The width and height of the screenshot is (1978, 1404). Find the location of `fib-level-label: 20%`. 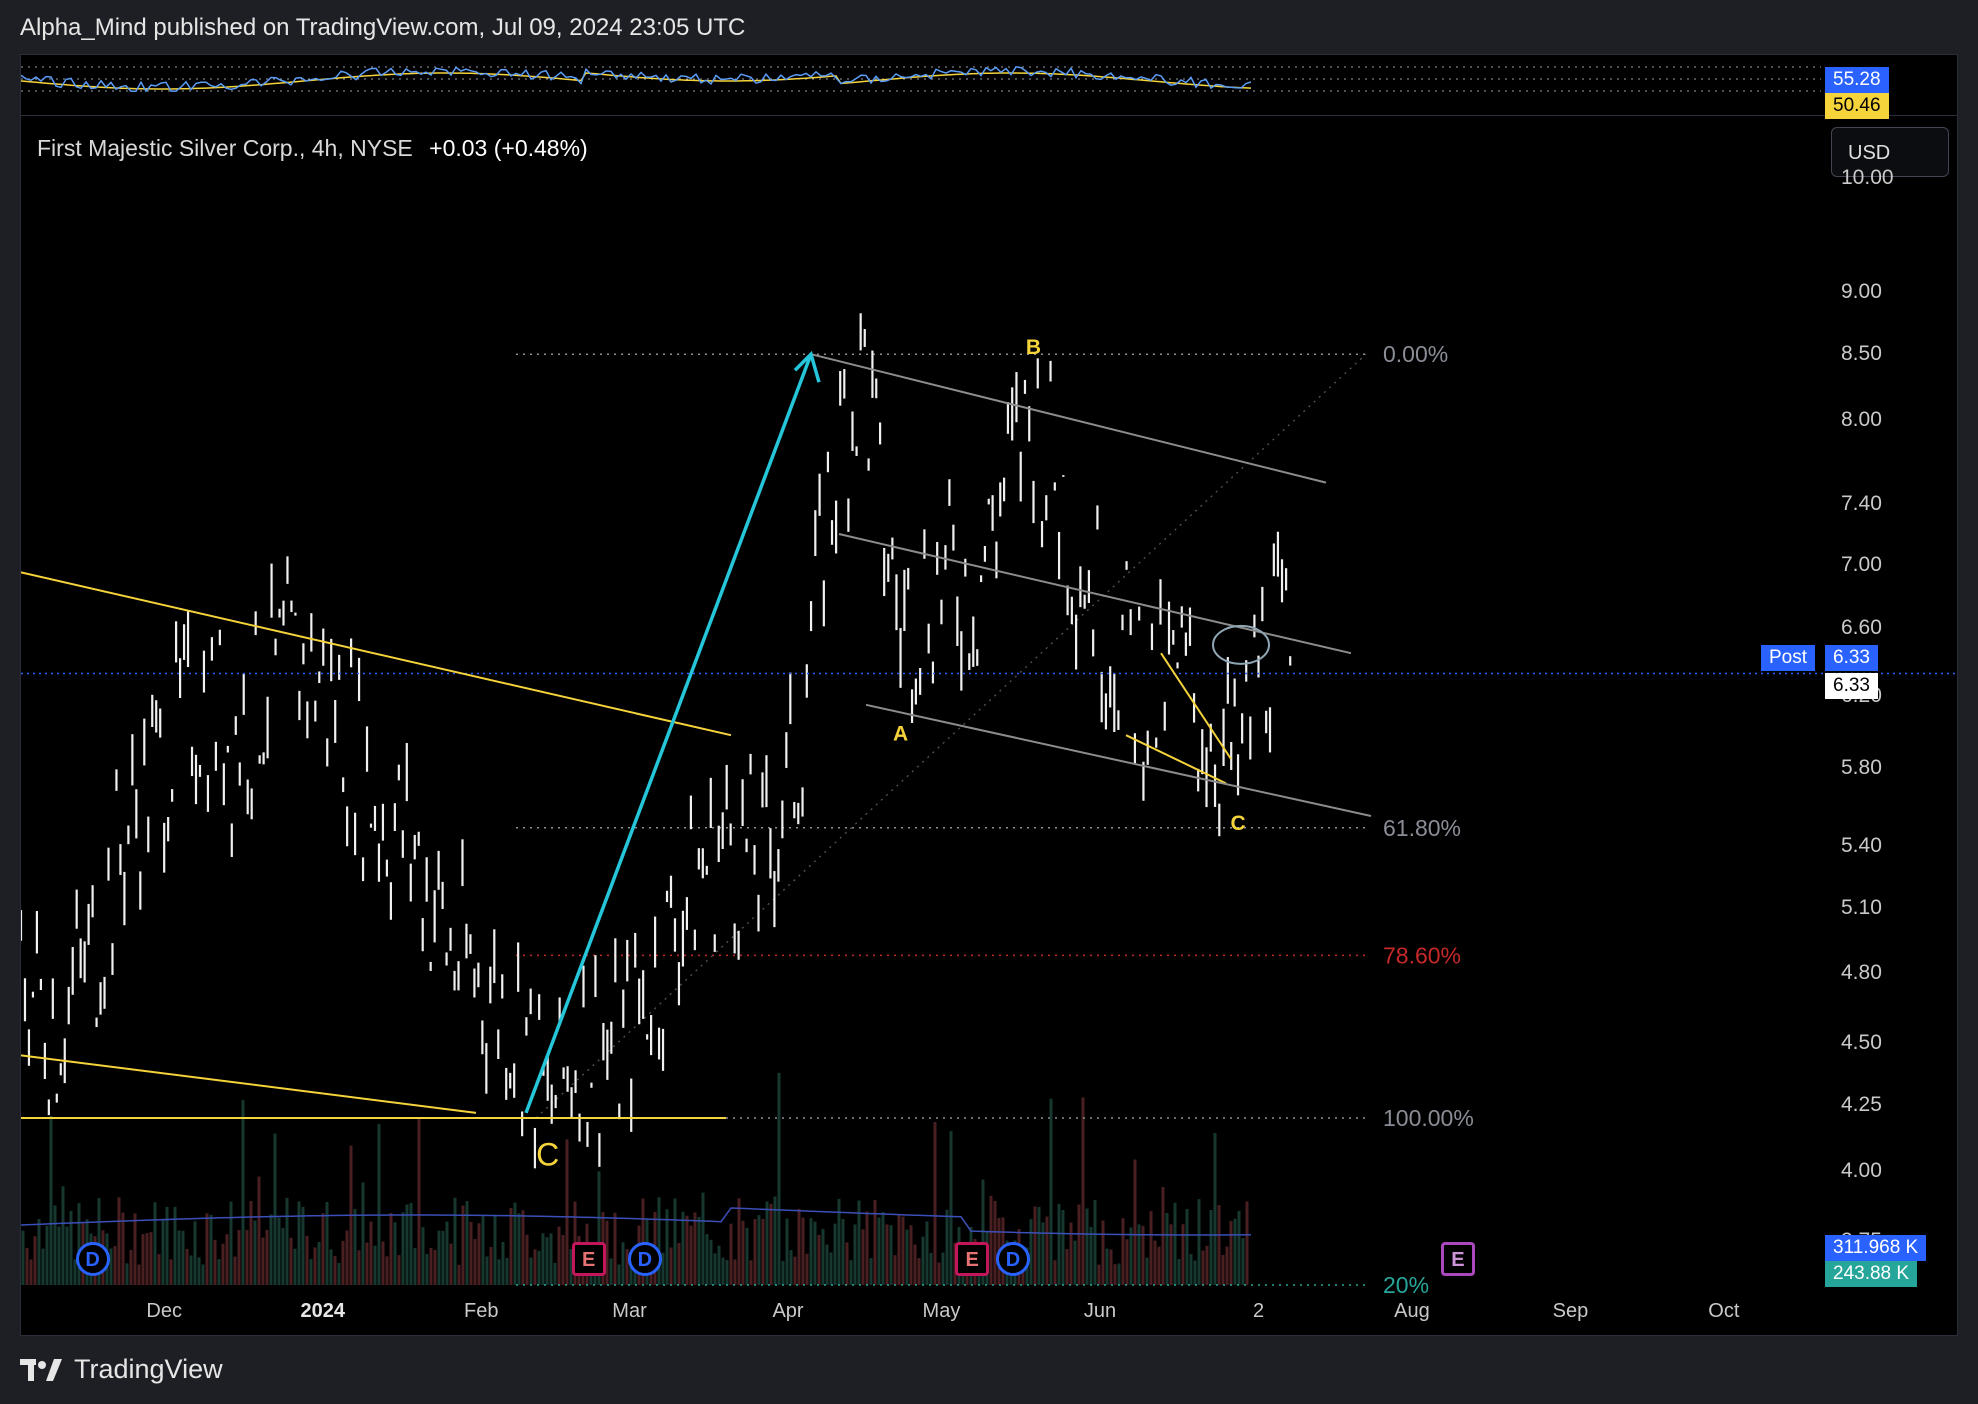

fib-level-label: 20% is located at coordinates (1406, 1285).